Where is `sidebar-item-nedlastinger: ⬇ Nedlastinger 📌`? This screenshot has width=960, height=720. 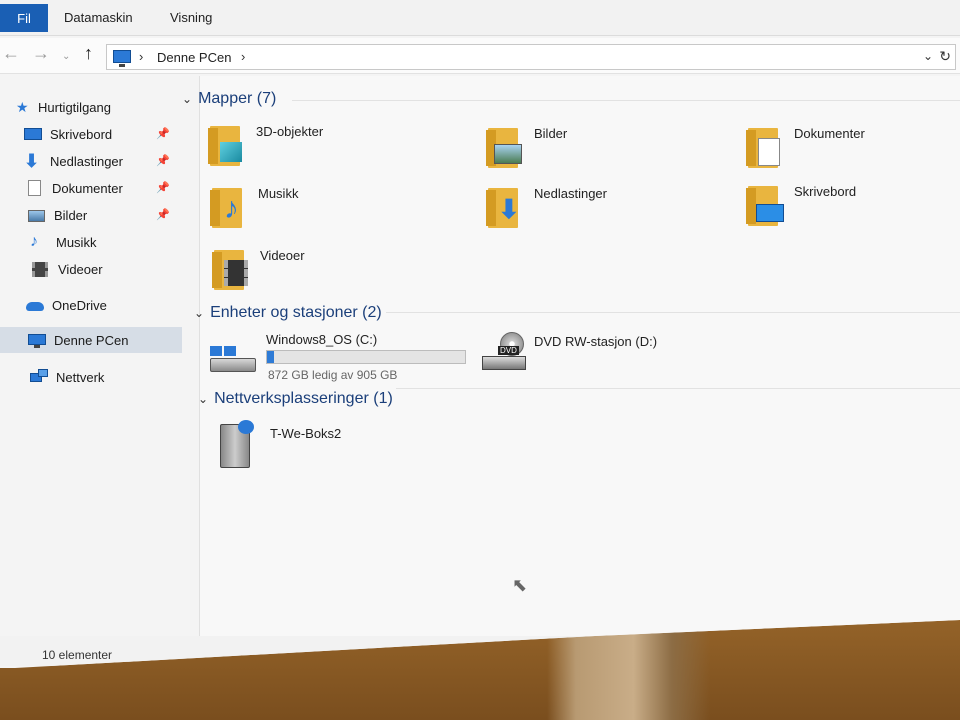
sidebar-item-nedlastinger: ⬇ Nedlastinger 📌 is located at coordinates (103, 161).